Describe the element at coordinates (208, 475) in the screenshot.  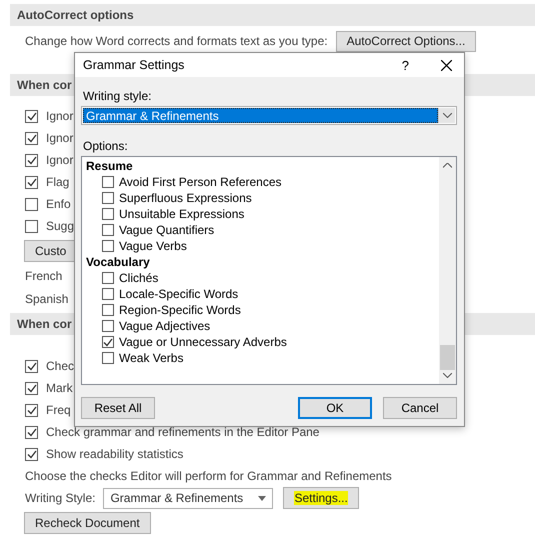
I see `caption-text: Choose the checks Editor will perform for Grammar and Refinements` at that location.